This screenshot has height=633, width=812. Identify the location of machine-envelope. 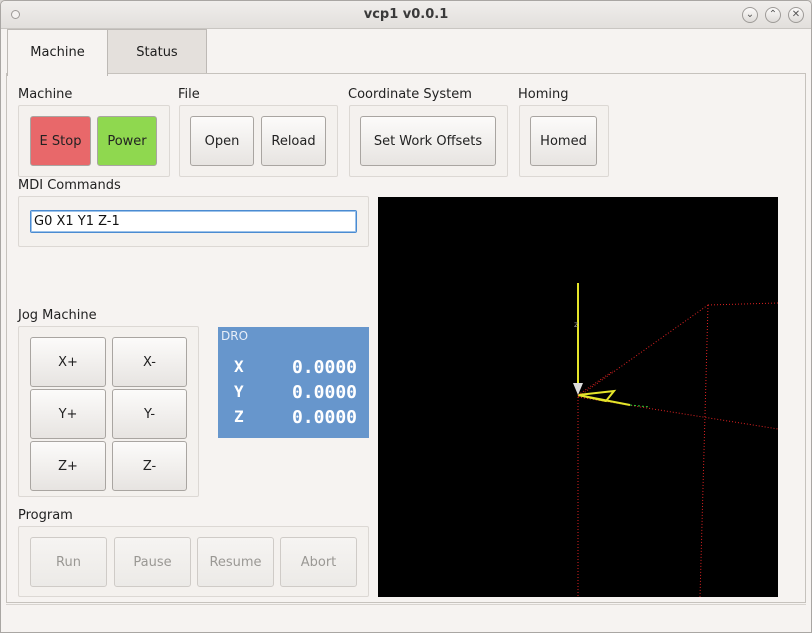
(678, 450).